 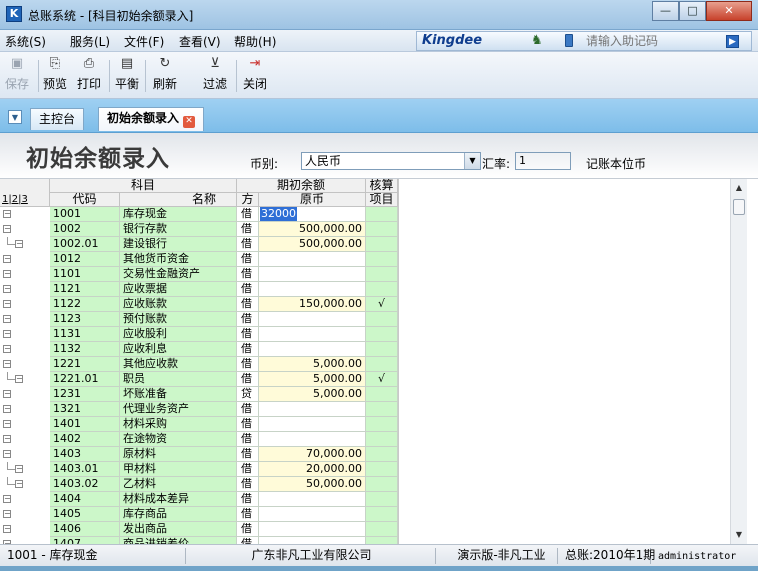 I want to click on filter-button: ⊻ 过滤, so click(x=215, y=75).